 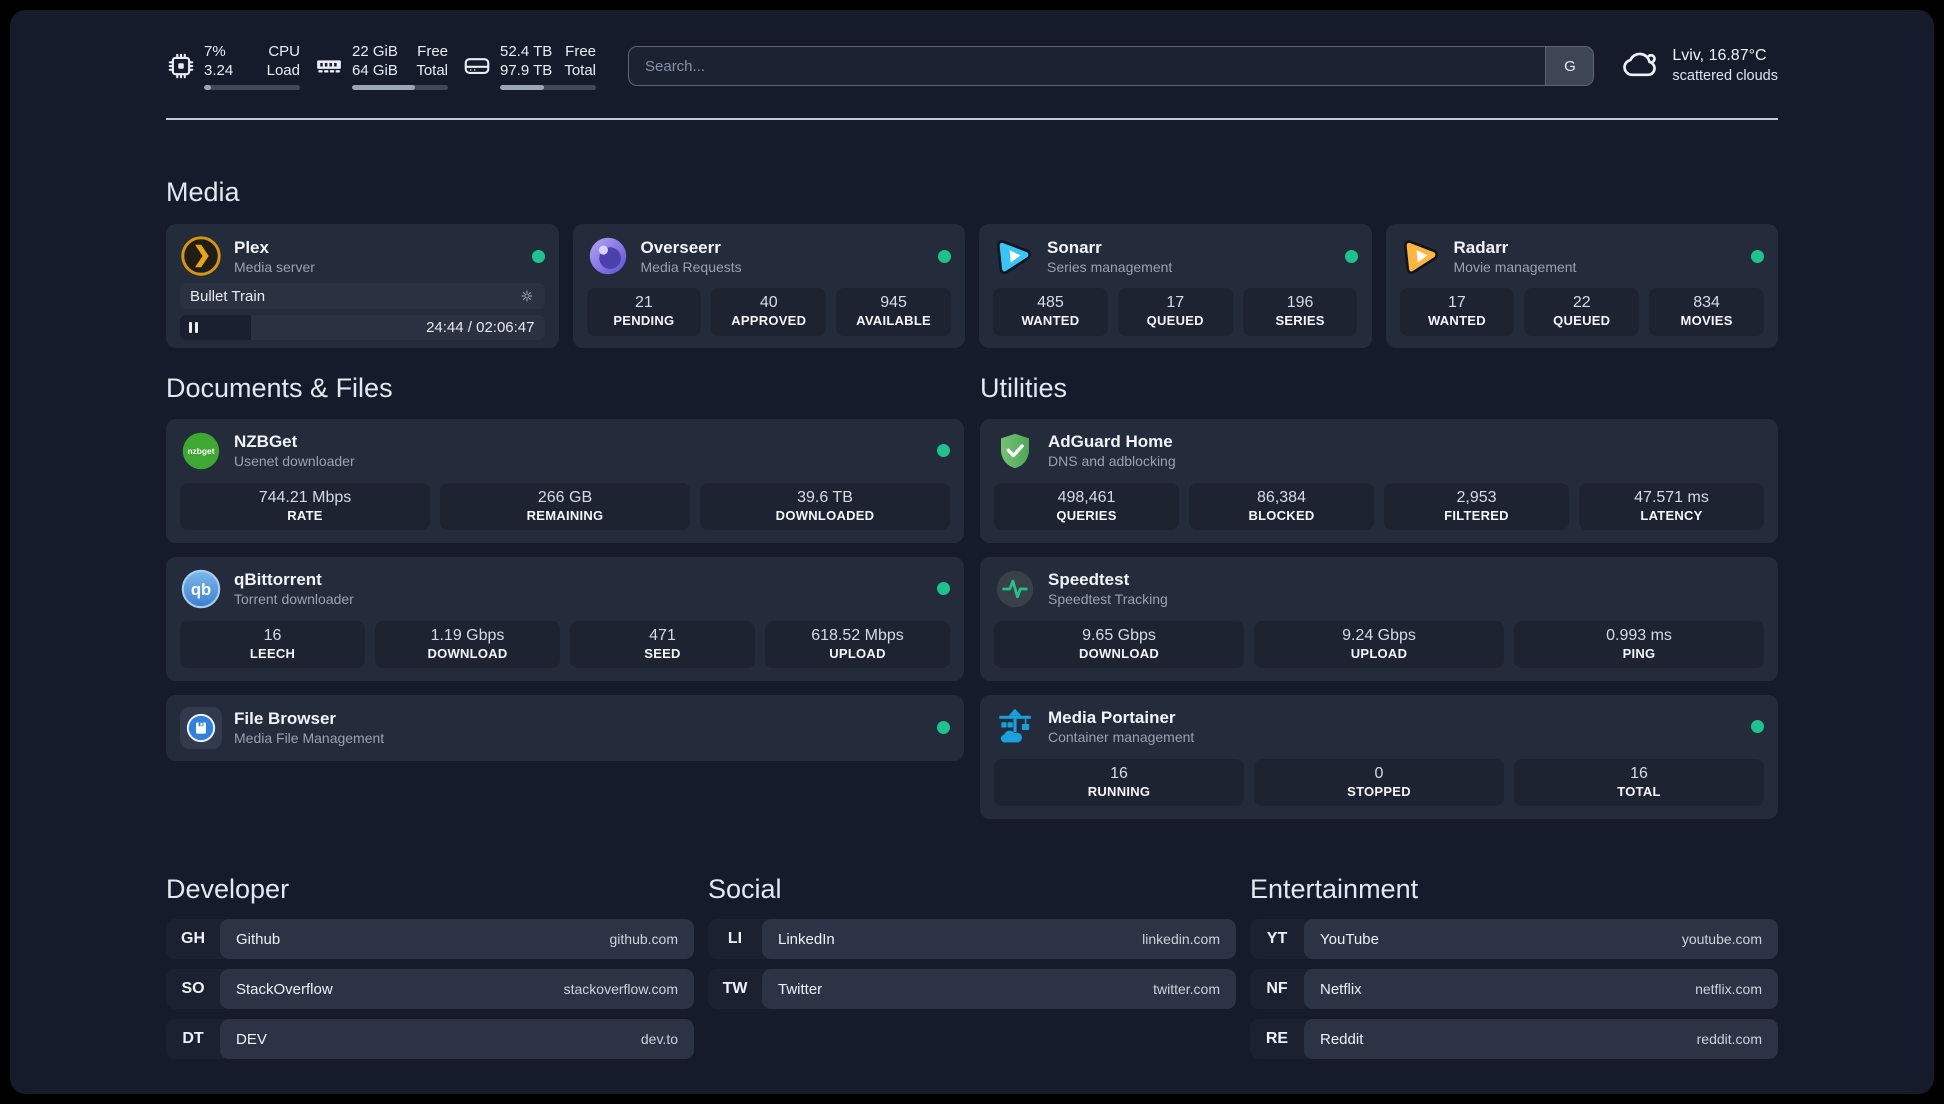 I want to click on link-item-linkedin: LI LinkedIn linkedin.com, so click(x=972, y=939).